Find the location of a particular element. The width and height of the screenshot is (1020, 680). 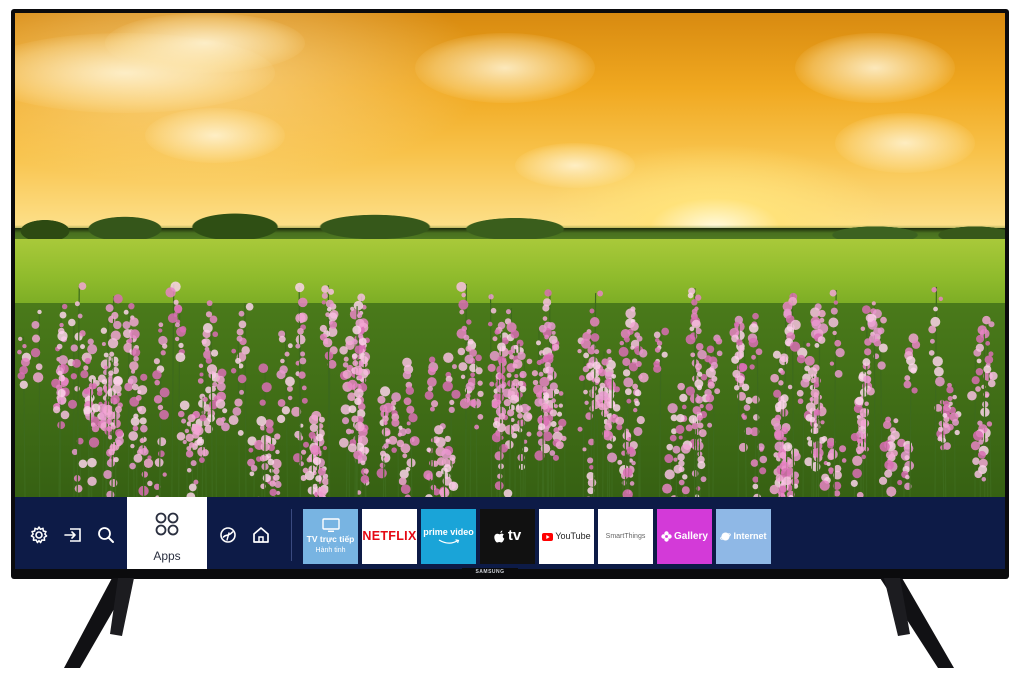

apps-grid-icon is located at coordinates (167, 524).